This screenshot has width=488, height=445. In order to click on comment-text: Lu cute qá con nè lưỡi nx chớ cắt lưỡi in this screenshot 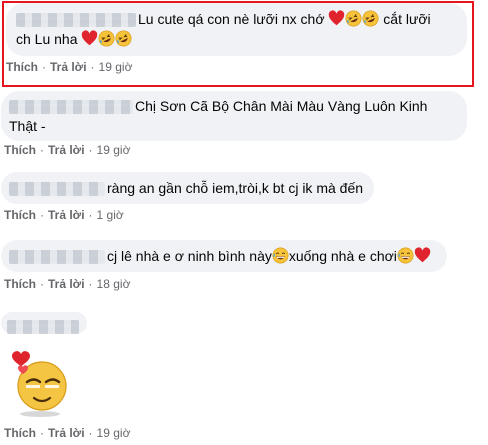, I will do `click(236, 19)`.